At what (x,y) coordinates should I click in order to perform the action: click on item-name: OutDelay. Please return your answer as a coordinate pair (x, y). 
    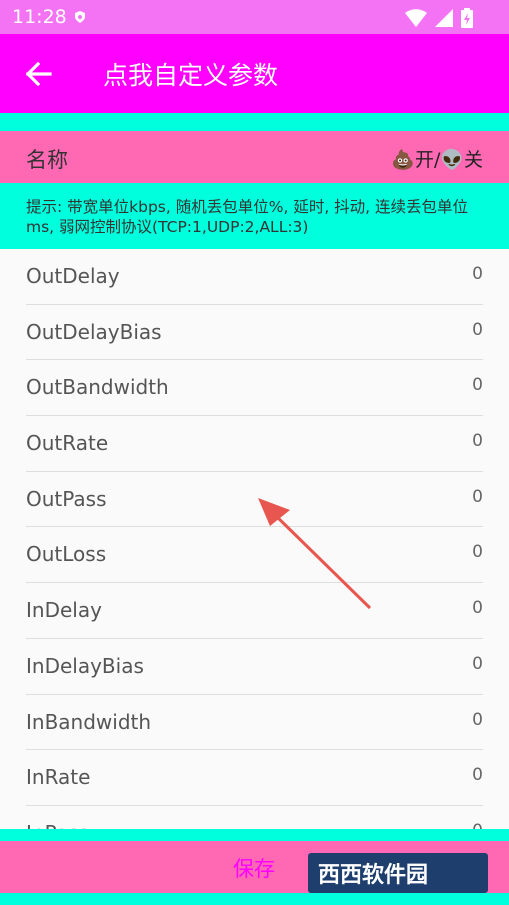
    Looking at the image, I should click on (73, 276).